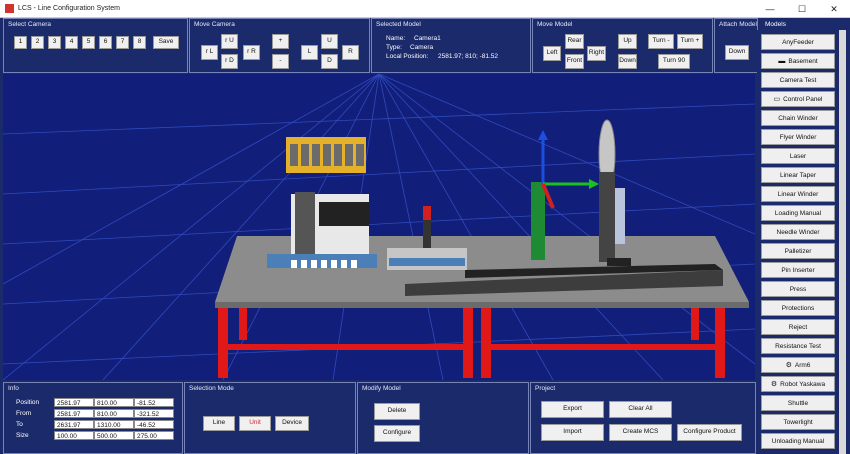  Describe the element at coordinates (229, 61) in the screenshot. I see `rotate-down-button: r D` at that location.